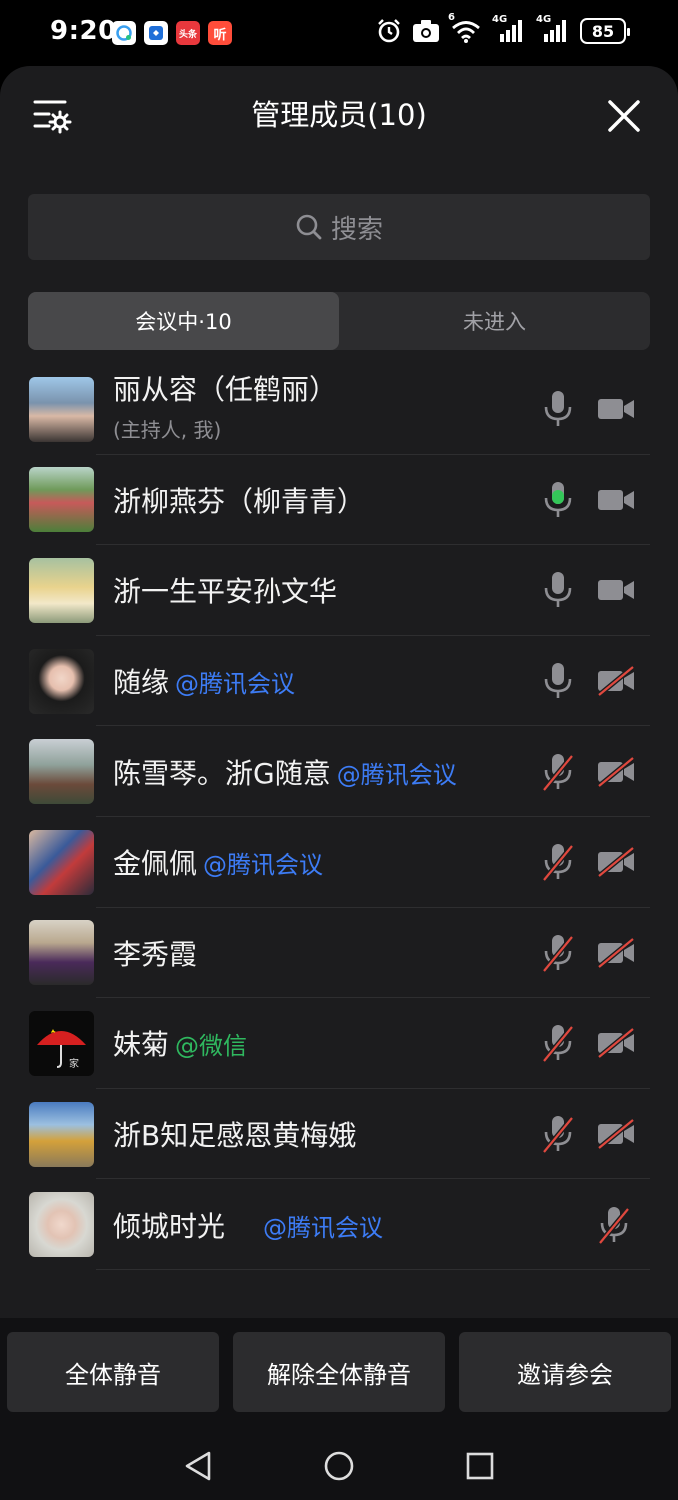  What do you see at coordinates (339, 862) in the screenshot?
I see `list-item: 金佩佩 @腾讯会议` at bounding box center [339, 862].